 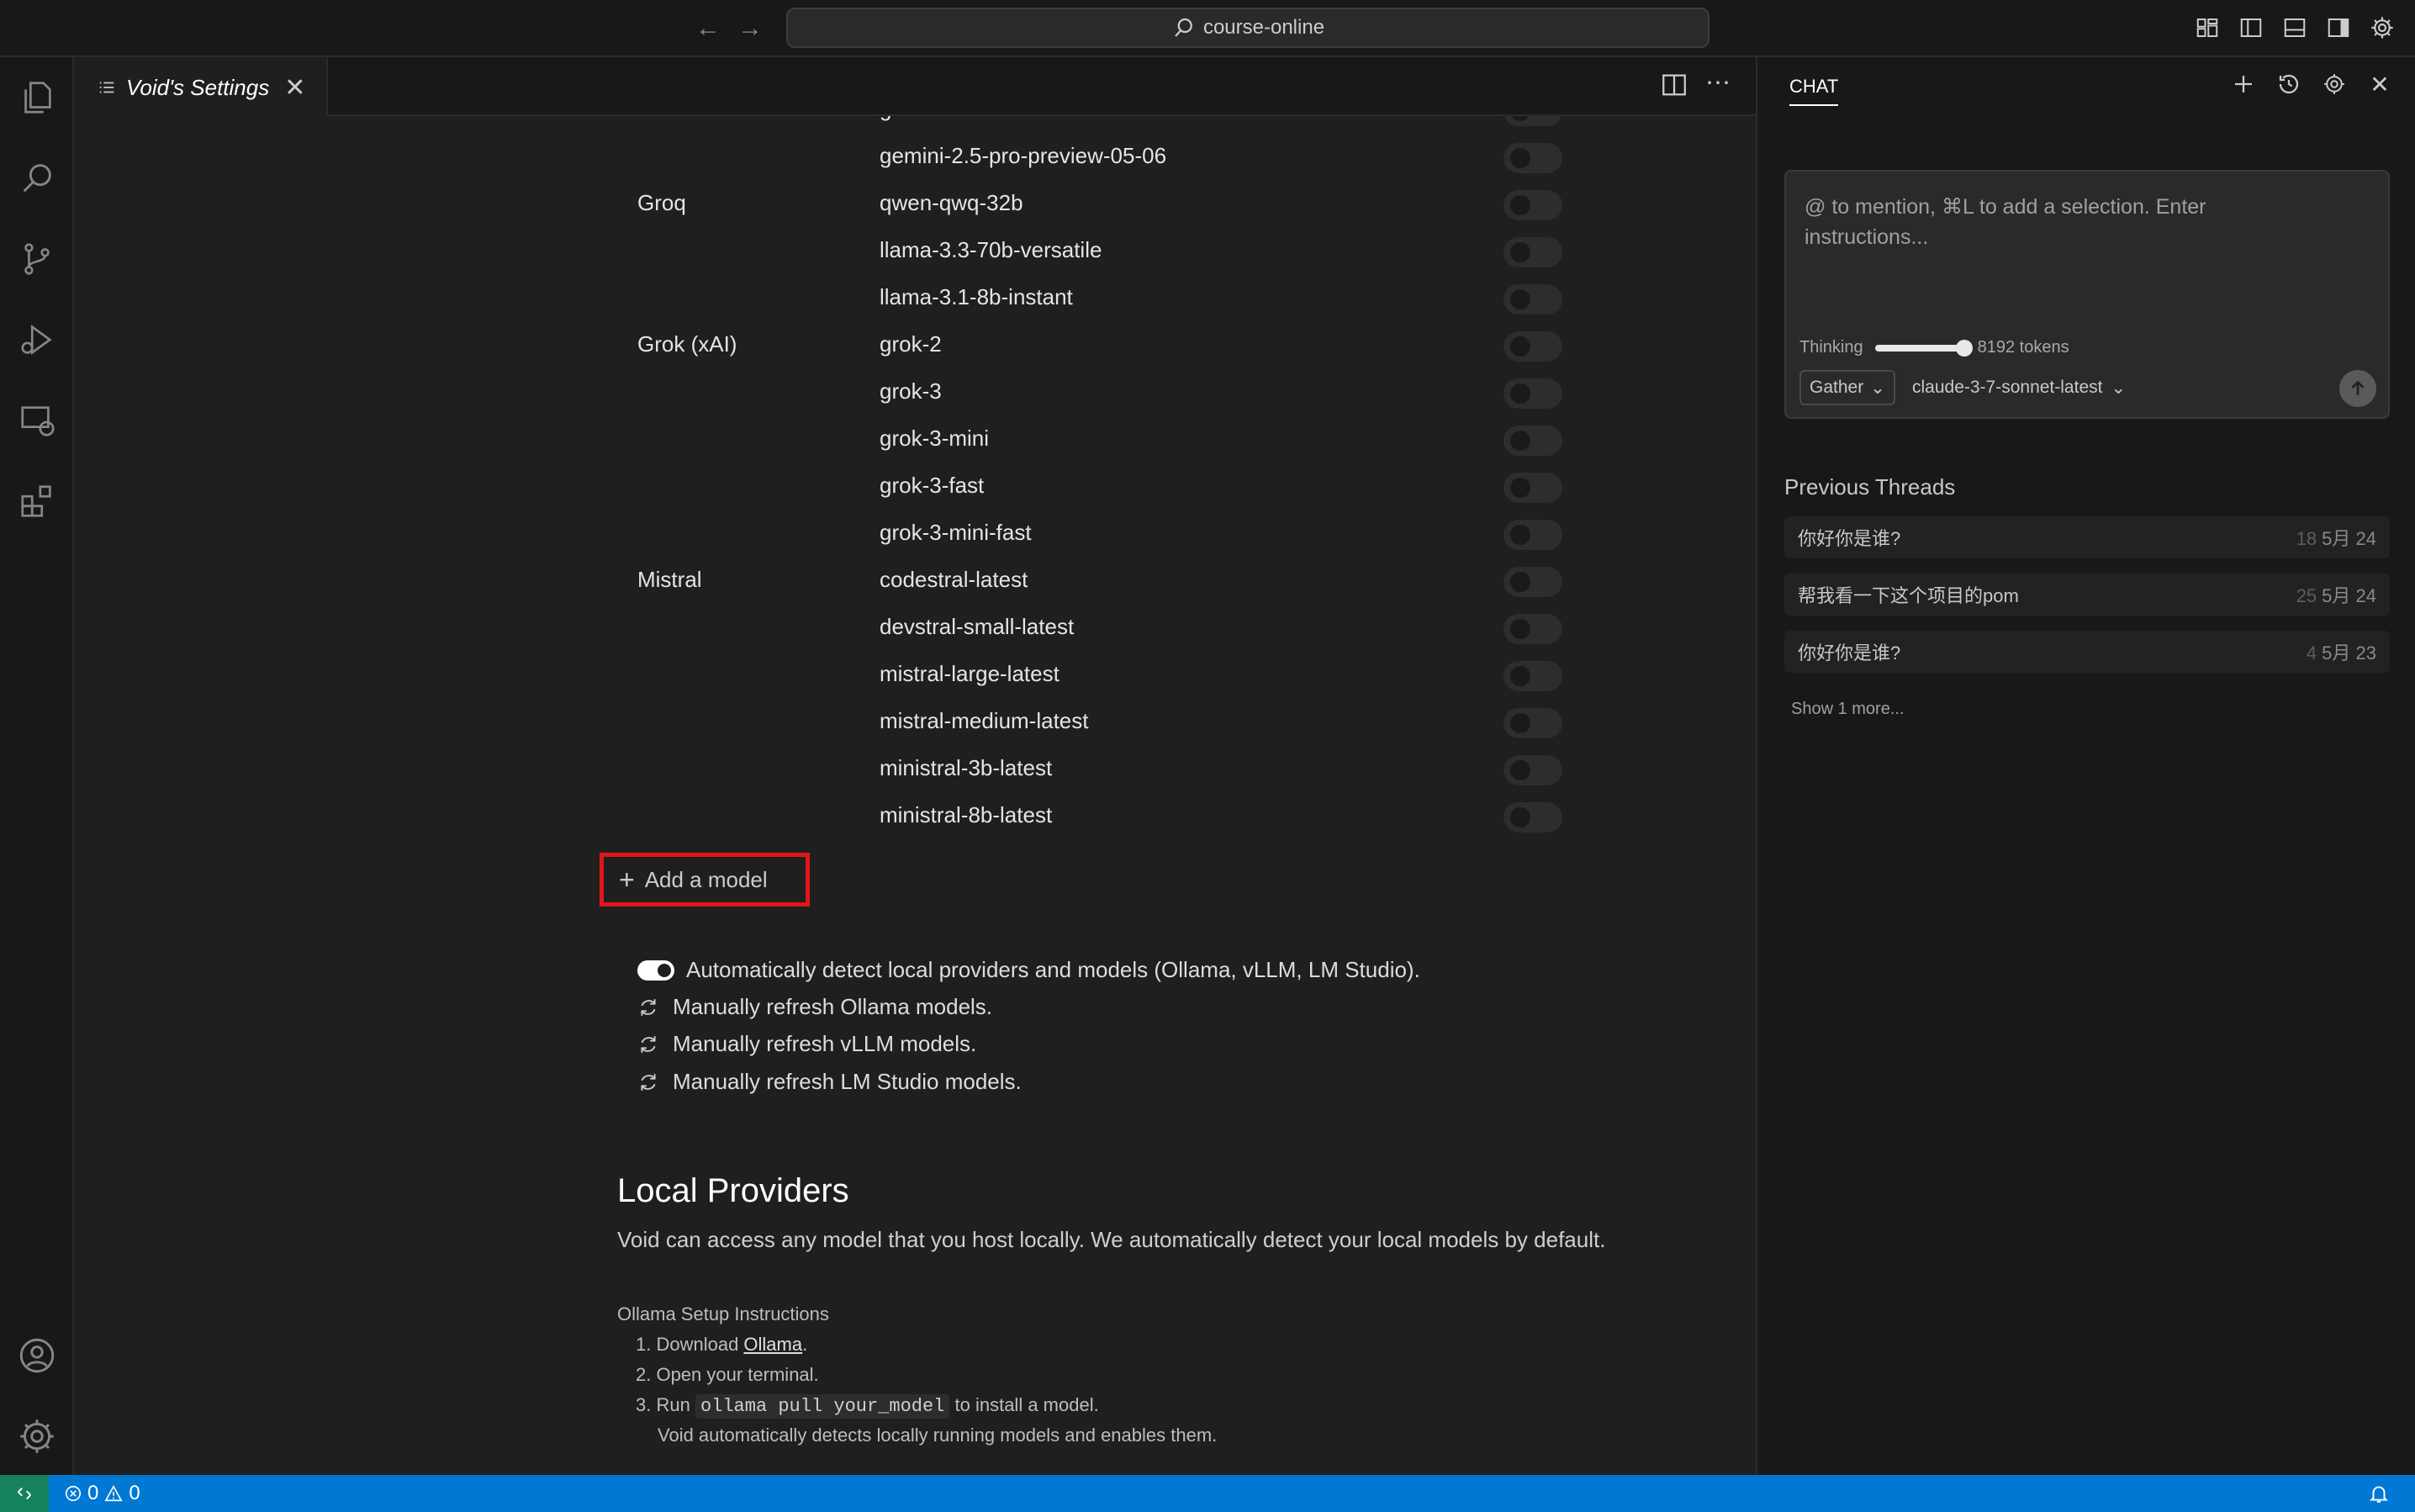 I want to click on thread-item: 你好你是谁? 18 5月 24, so click(x=2087, y=537).